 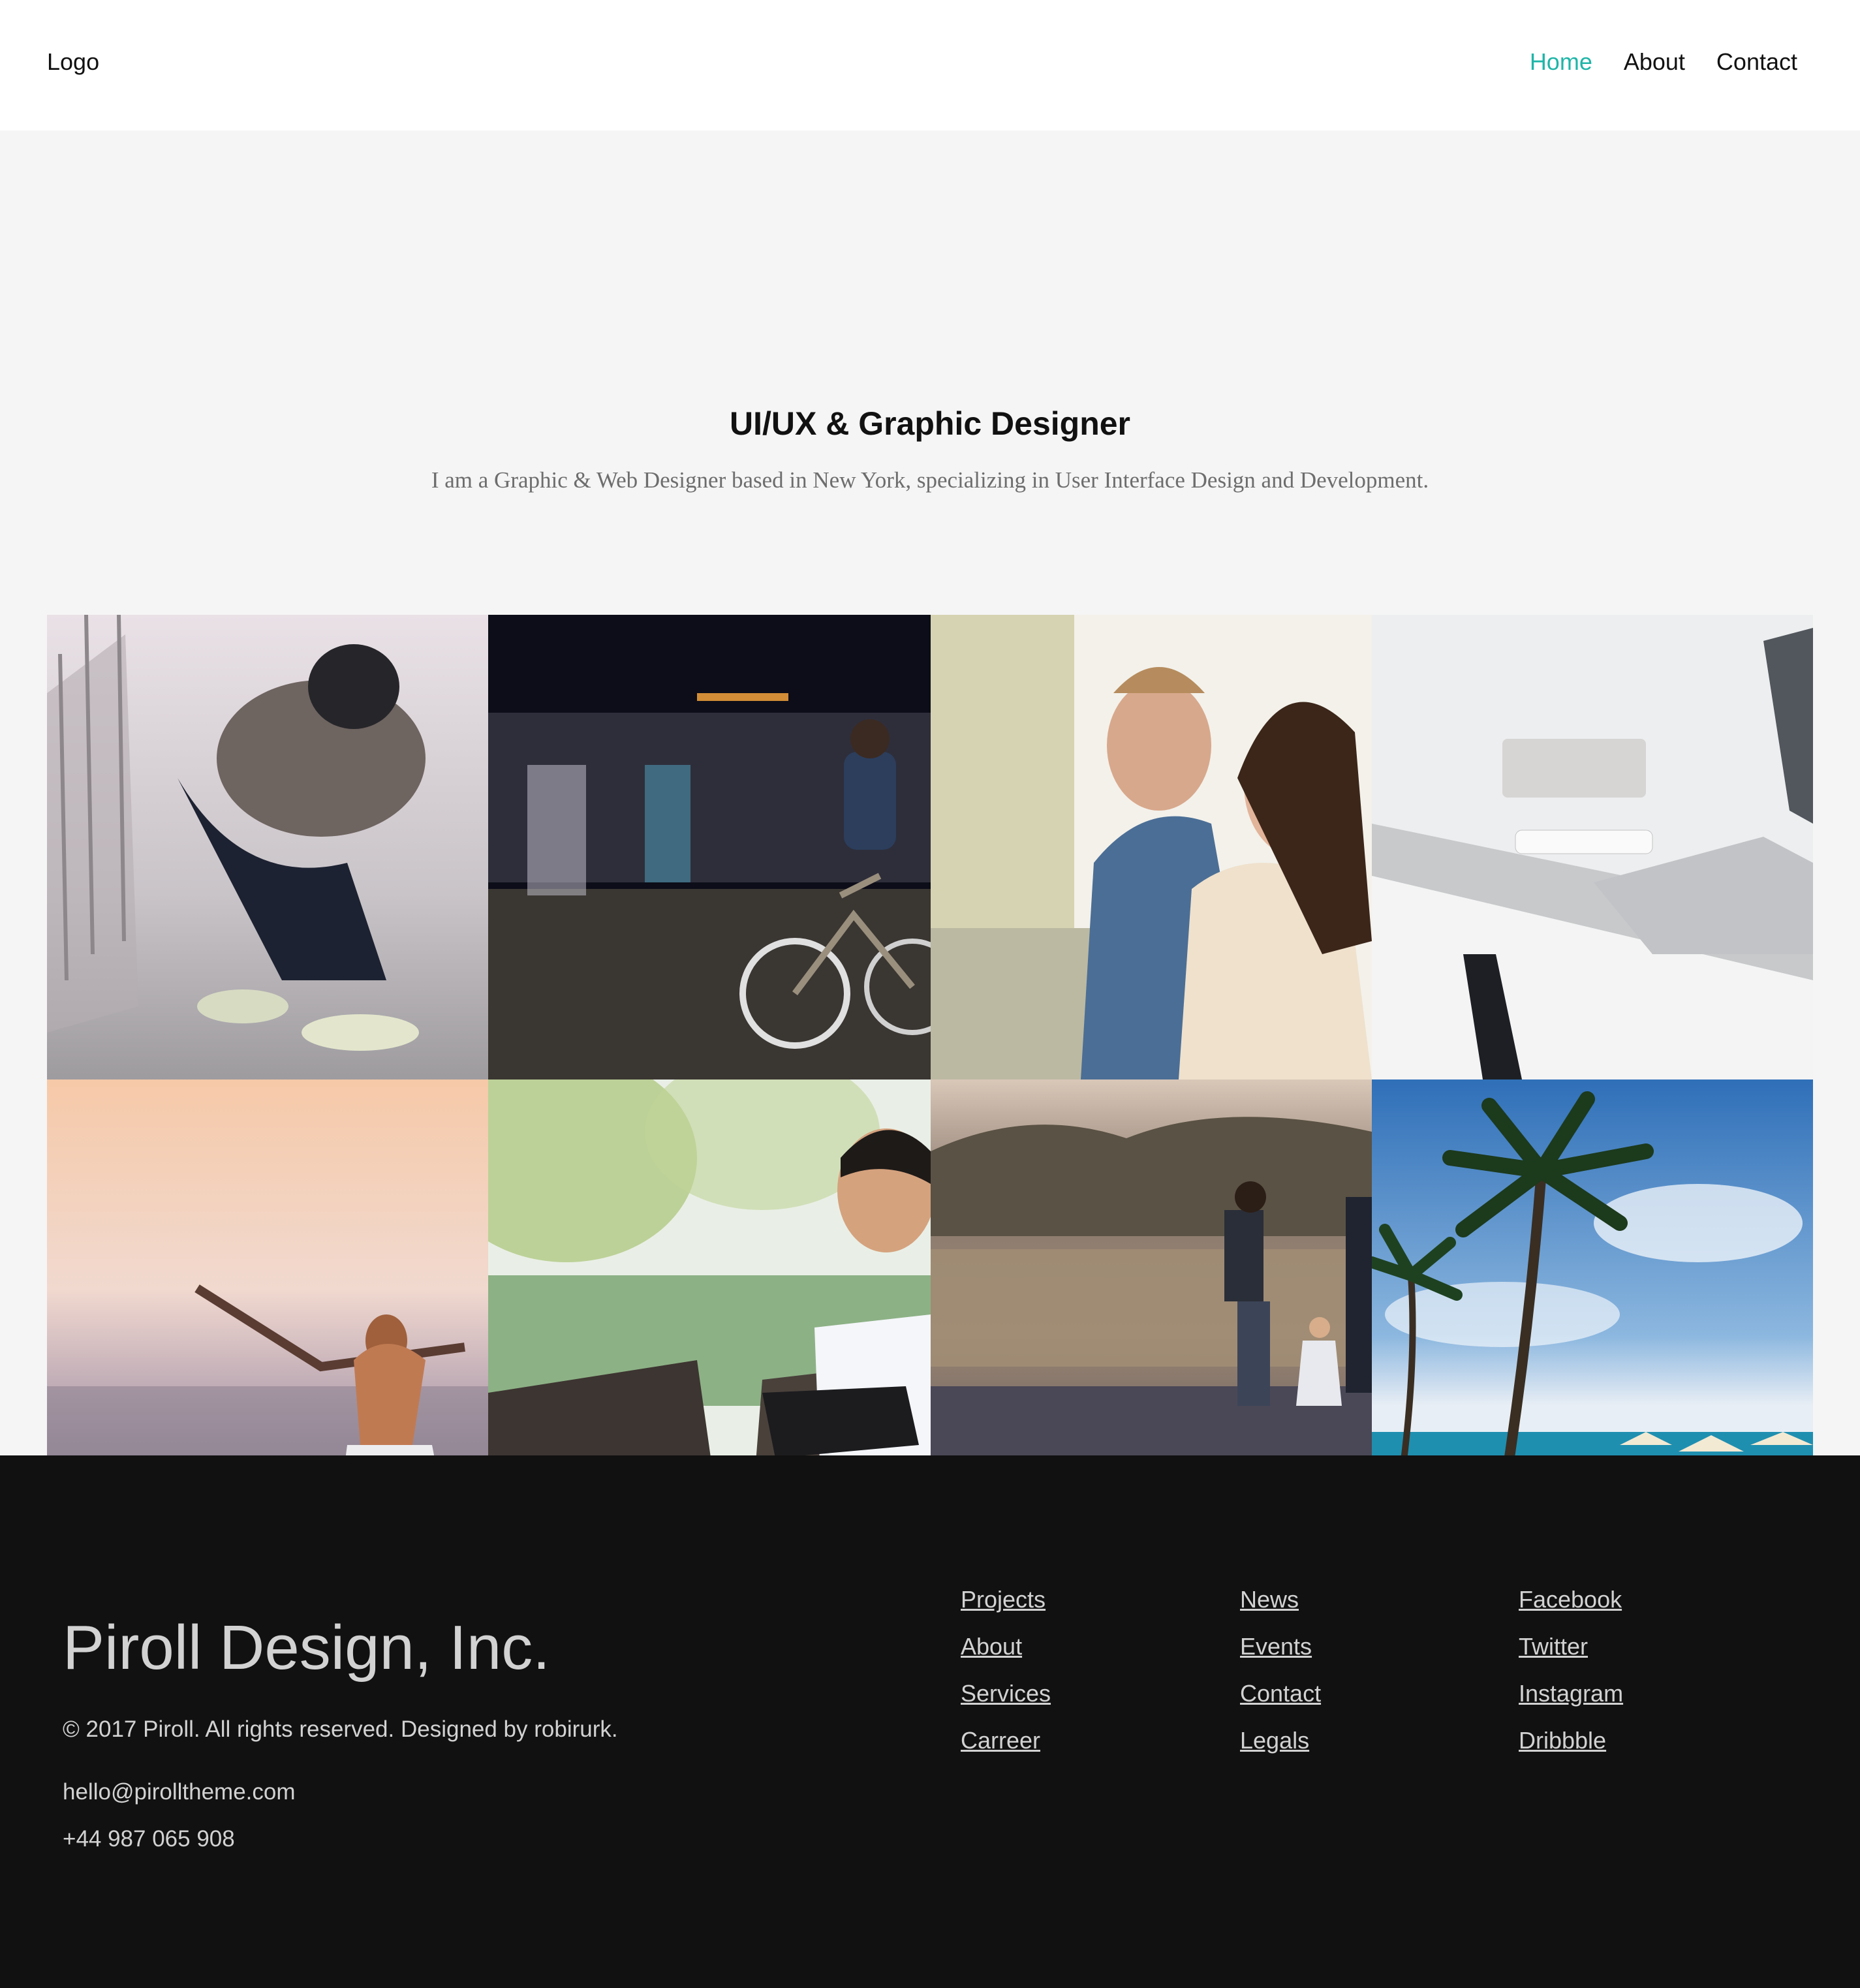 What do you see at coordinates (1280, 1599) in the screenshot?
I see `footer-link-news: News` at bounding box center [1280, 1599].